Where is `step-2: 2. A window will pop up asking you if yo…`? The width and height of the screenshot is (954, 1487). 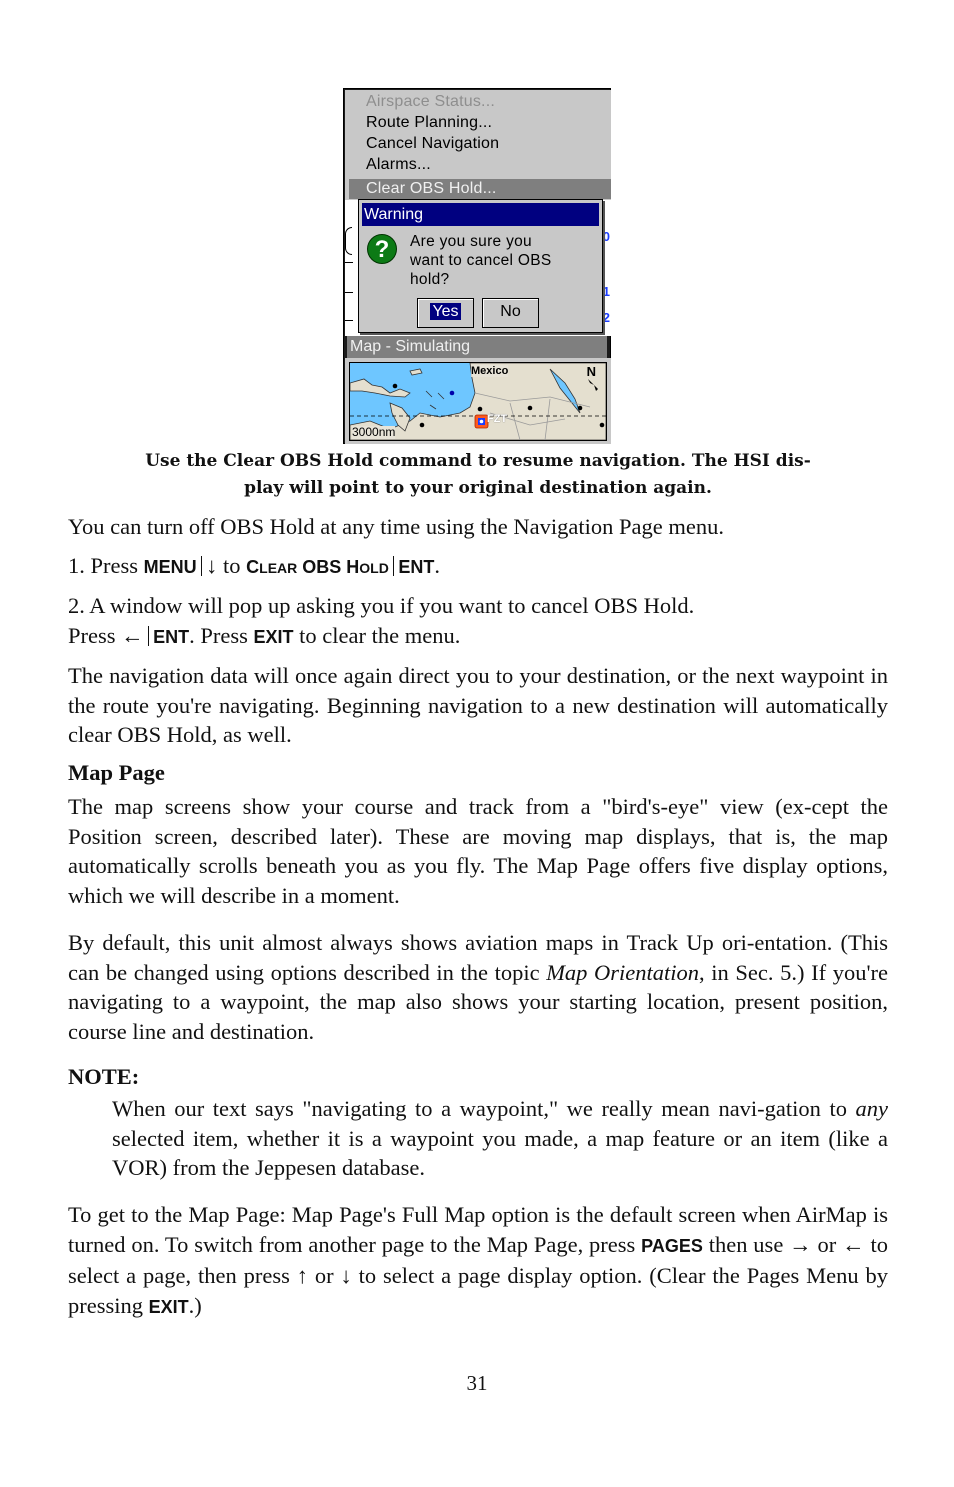 step-2: 2. A window will pop up asking you if yo… is located at coordinates (478, 621).